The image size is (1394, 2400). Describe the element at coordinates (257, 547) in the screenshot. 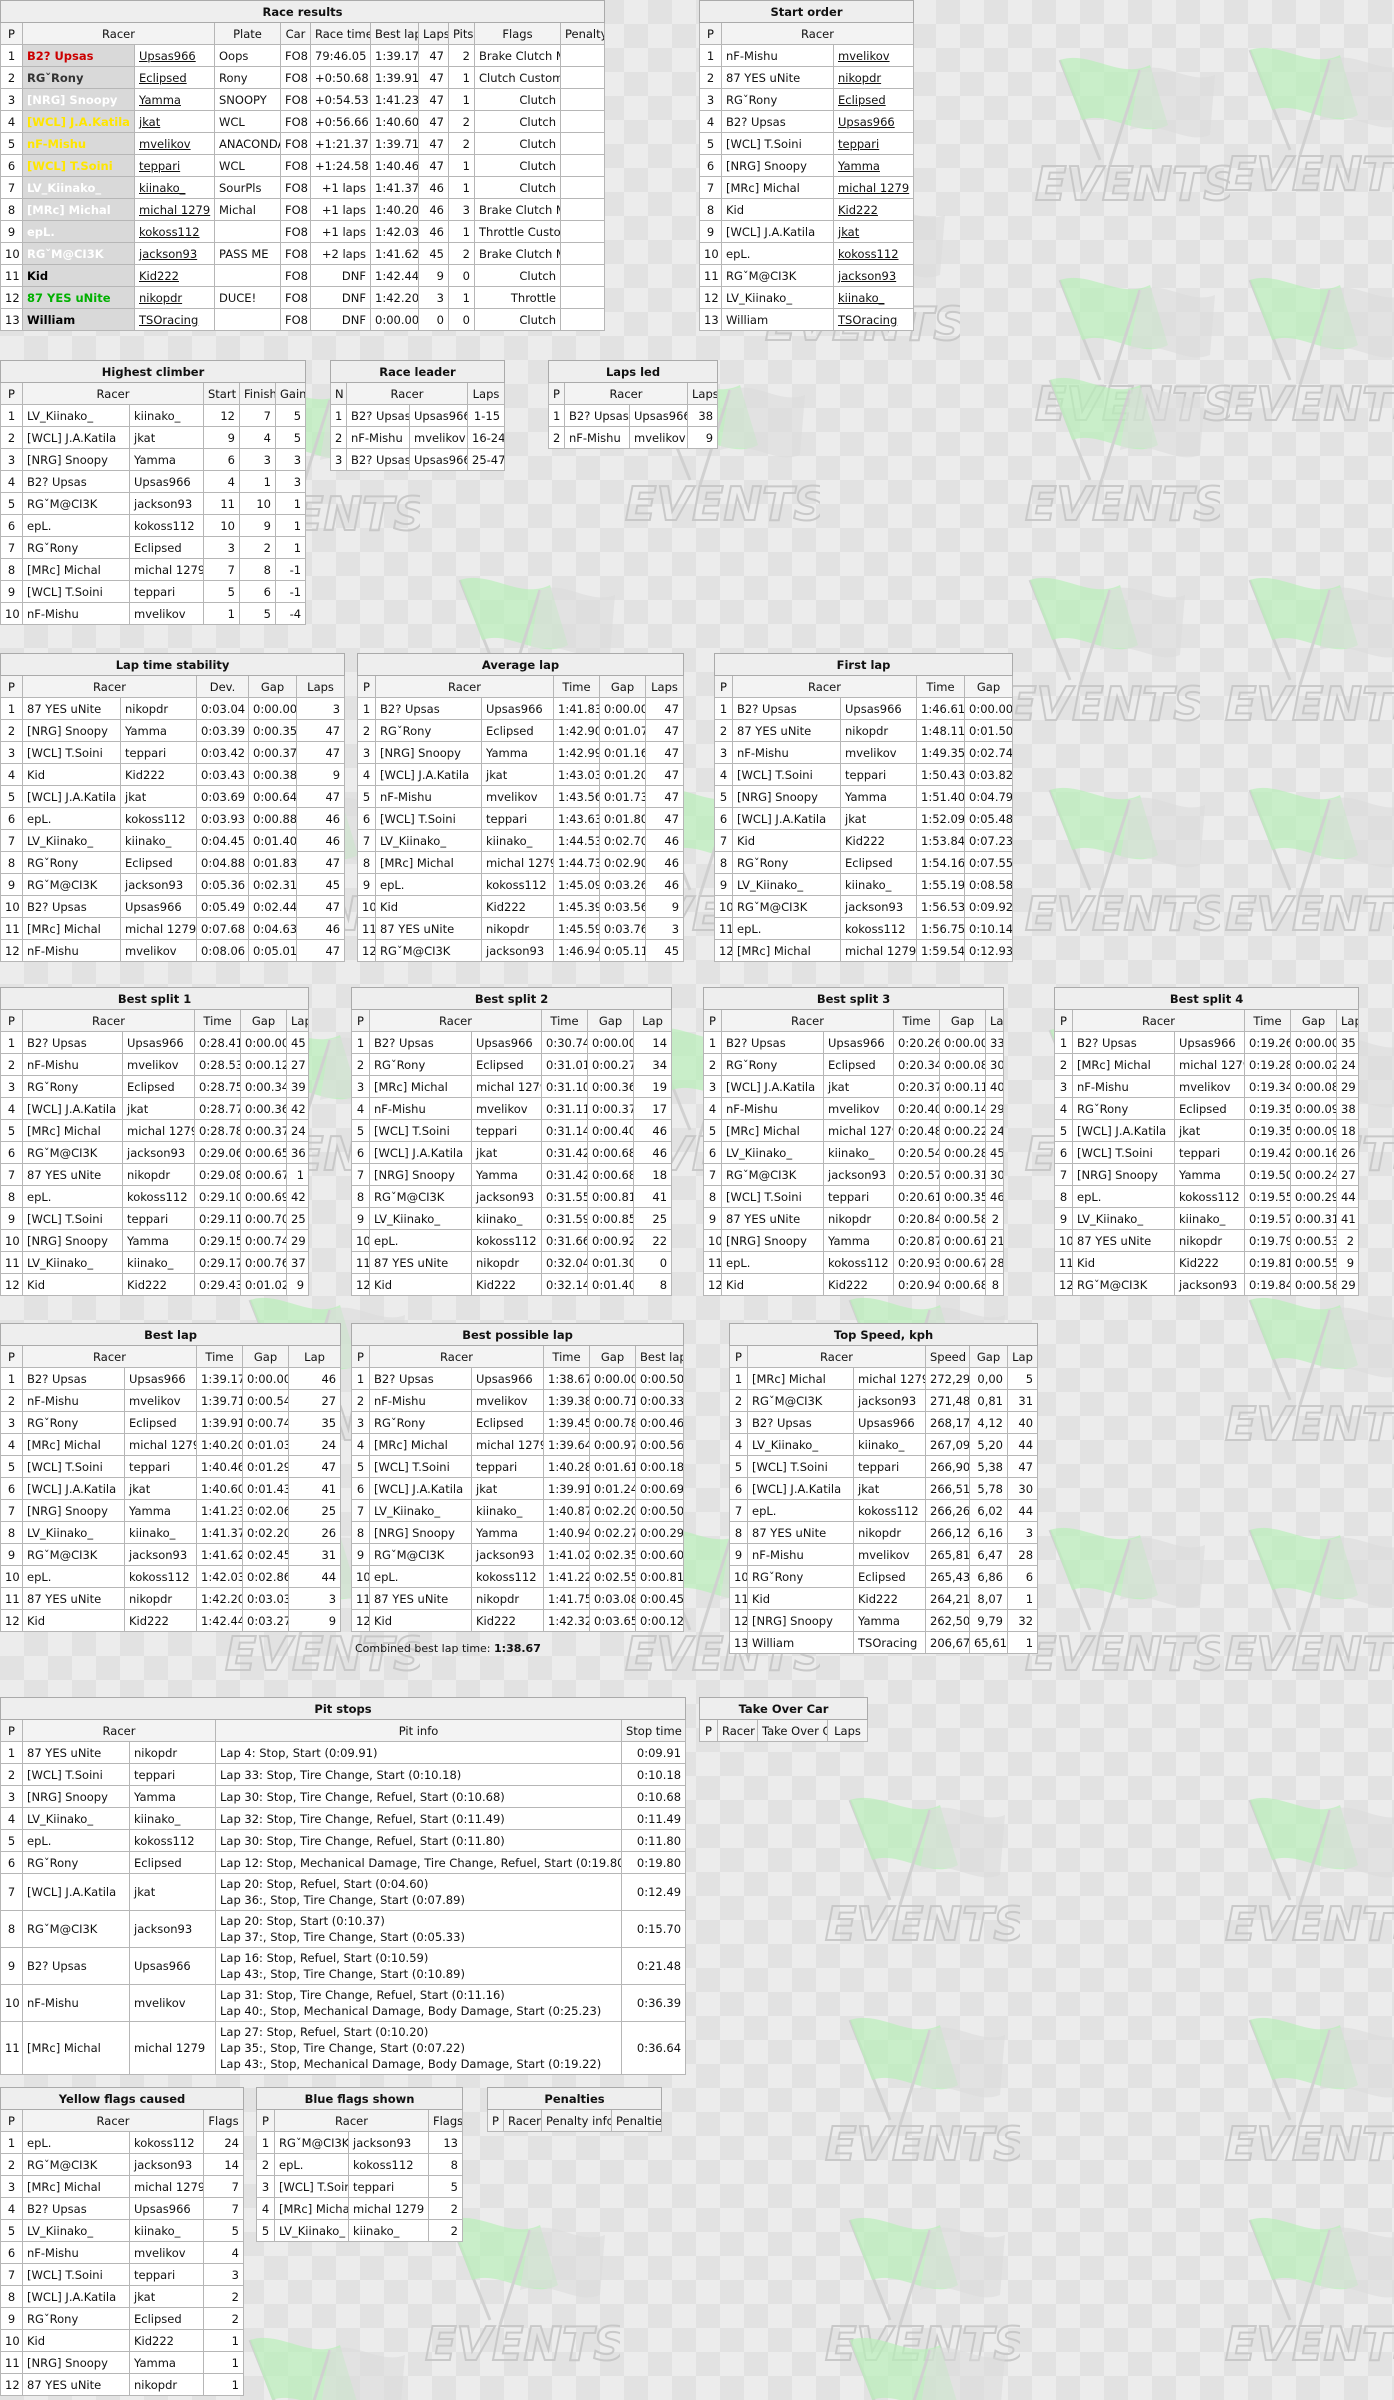

I see `finish-cell: 2` at that location.